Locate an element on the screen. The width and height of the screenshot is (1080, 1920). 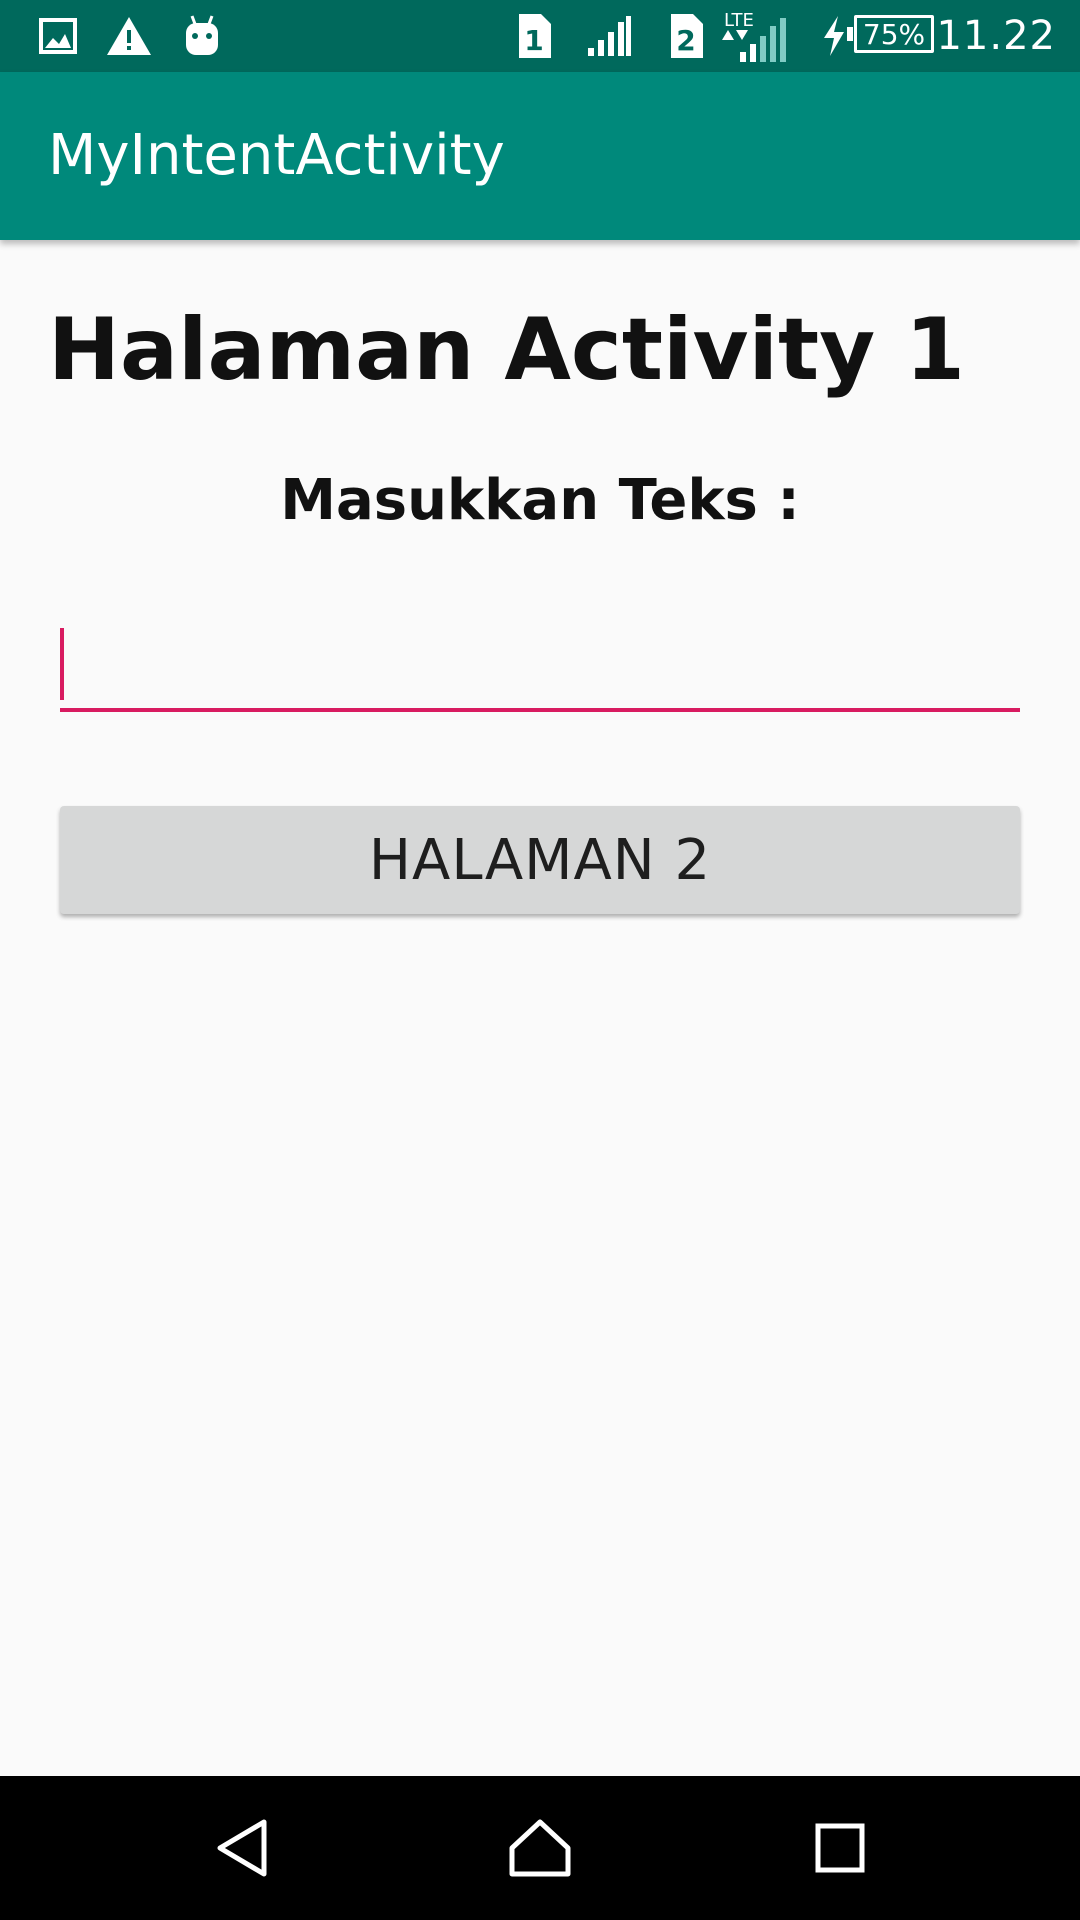
warning-icon is located at coordinates (129, 36).